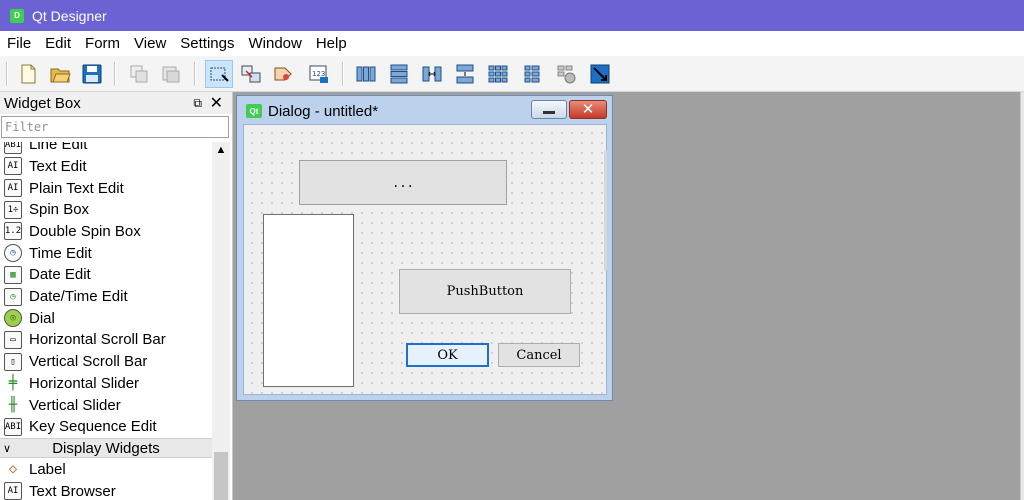 Image resolution: width=1024 pixels, height=500 pixels. I want to click on layout-grid-icon, so click(498, 74).